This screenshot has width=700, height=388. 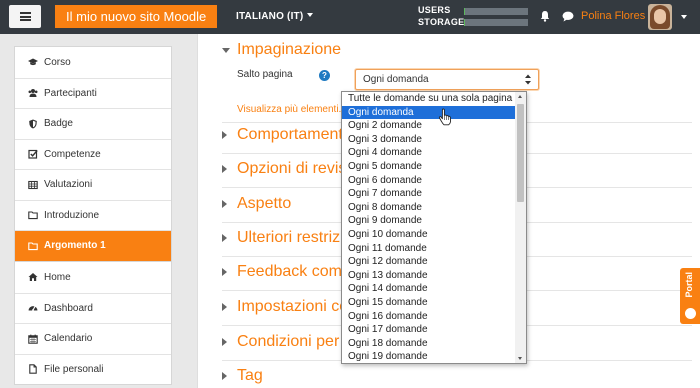 What do you see at coordinates (429, 317) in the screenshot?
I see `dropdown-option: Ogni 16 domande` at bounding box center [429, 317].